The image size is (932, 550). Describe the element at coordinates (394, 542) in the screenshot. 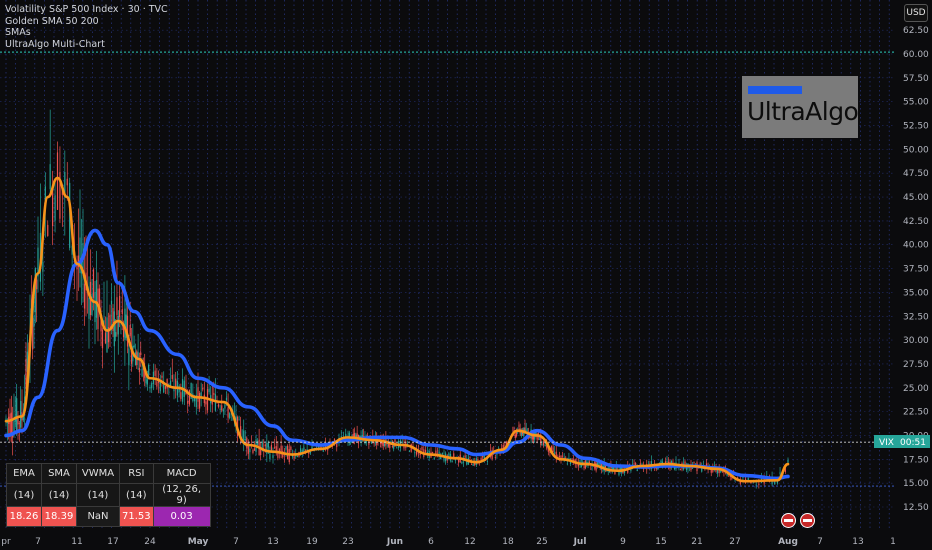

I see `x-tick-label: Jun` at that location.